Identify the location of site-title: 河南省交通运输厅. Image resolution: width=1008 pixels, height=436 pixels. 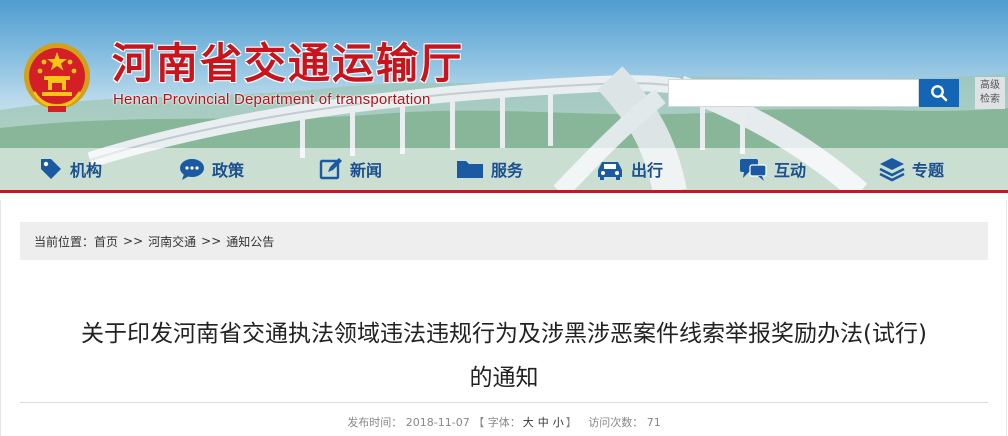
(288, 63).